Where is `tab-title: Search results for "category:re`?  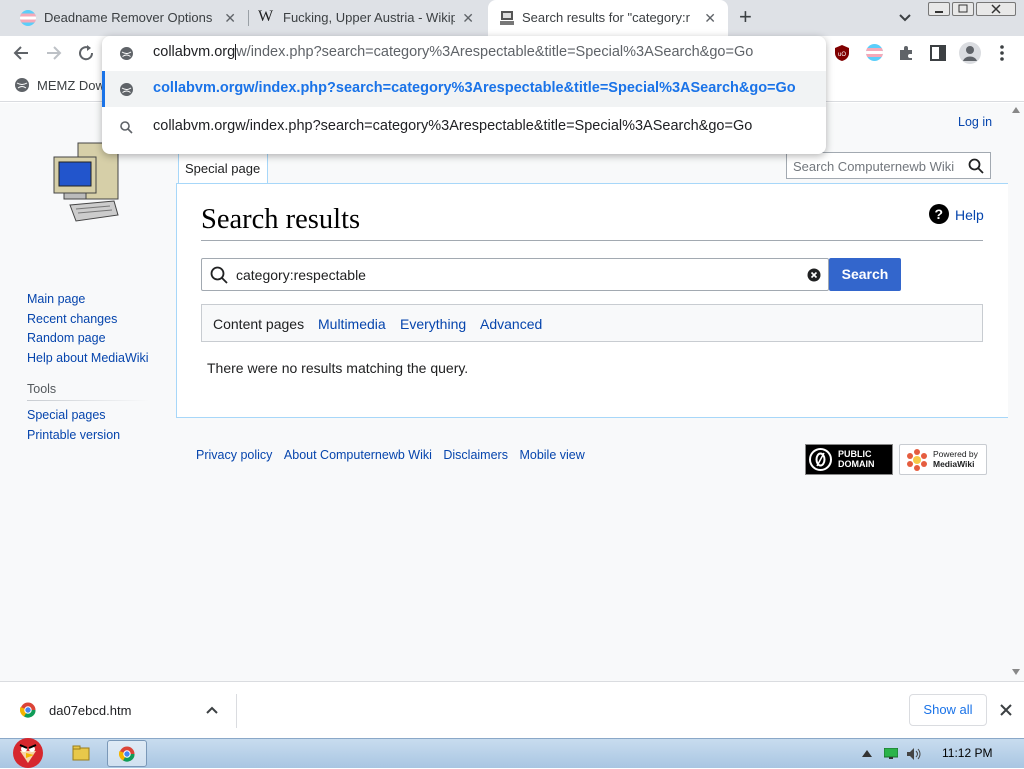 tab-title: Search results for "category:re is located at coordinates (606, 17).